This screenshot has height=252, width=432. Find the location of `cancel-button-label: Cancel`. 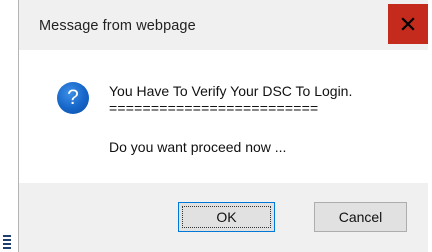

cancel-button-label: Cancel is located at coordinates (360, 217).